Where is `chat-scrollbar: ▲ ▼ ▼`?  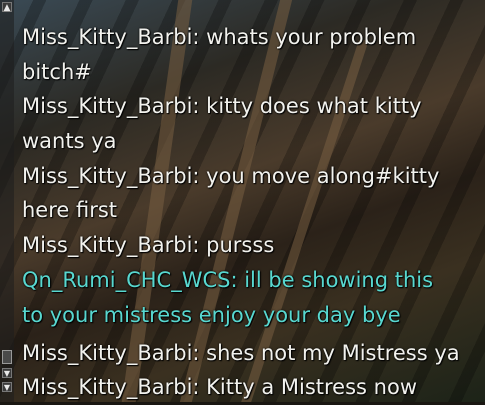 chat-scrollbar: ▲ ▼ ▼ is located at coordinates (7, 201).